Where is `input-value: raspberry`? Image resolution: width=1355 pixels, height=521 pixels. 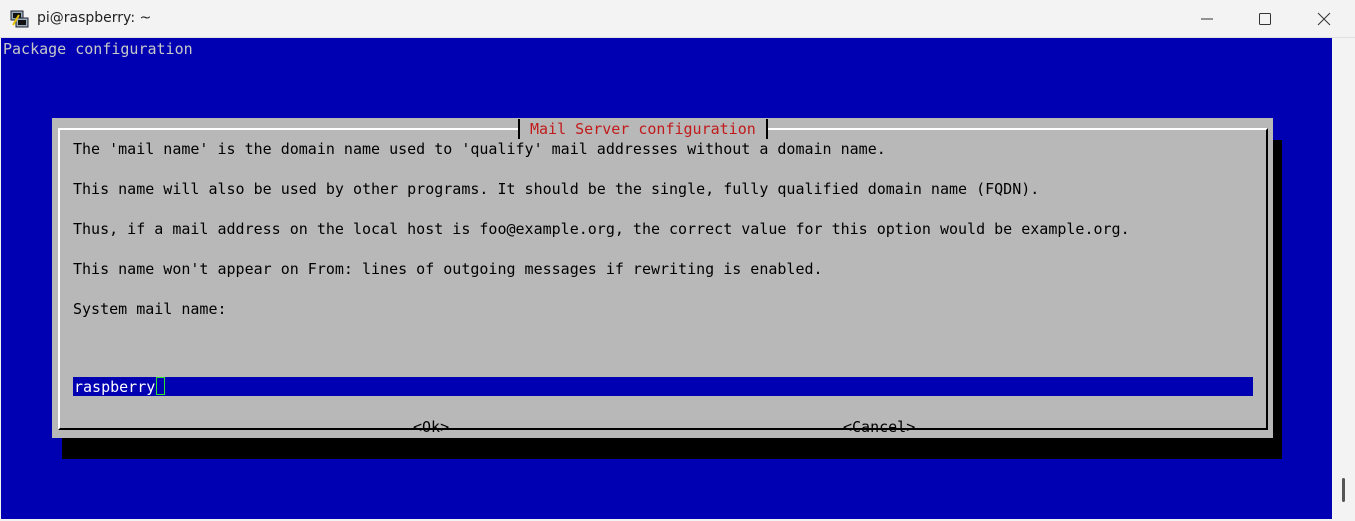 input-value: raspberry is located at coordinates (115, 387).